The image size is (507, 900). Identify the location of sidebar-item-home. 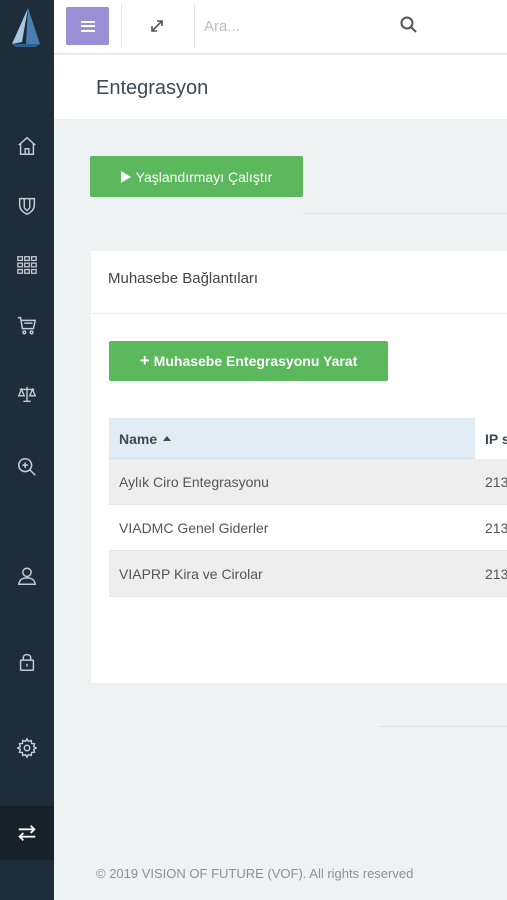
(27, 146).